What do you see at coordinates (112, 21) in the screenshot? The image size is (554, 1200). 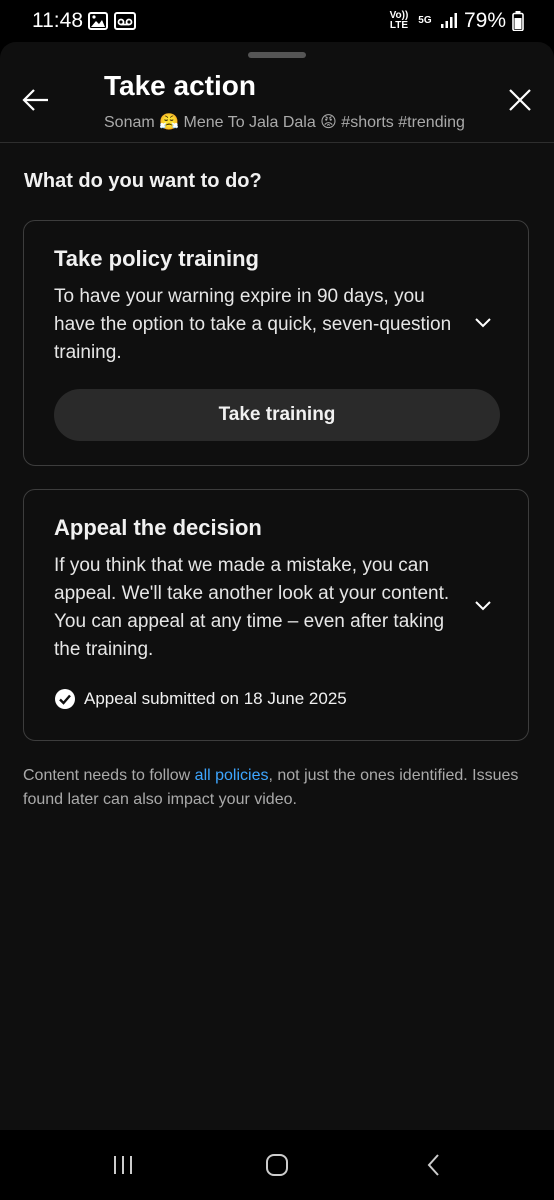 I see `status-notification-icons` at bounding box center [112, 21].